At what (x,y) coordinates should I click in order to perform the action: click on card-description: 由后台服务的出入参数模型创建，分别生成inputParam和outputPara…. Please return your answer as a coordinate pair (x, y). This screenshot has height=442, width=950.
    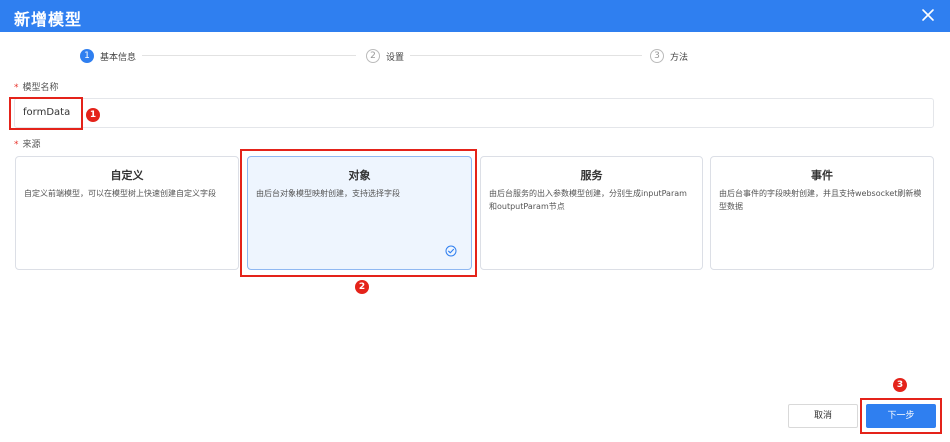
    Looking at the image, I should click on (588, 200).